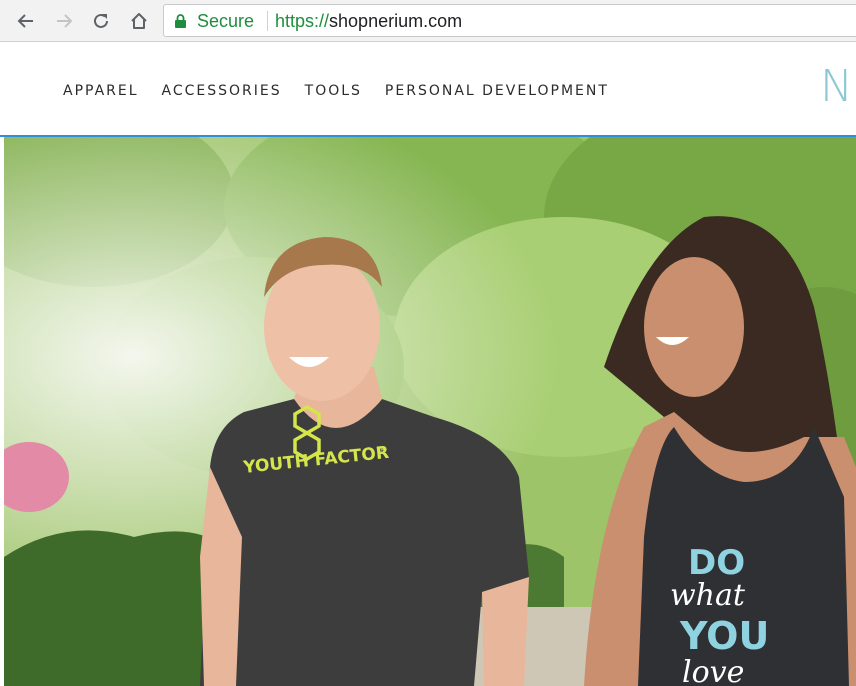 The width and height of the screenshot is (856, 686). I want to click on nav-tools: TOOLS, so click(333, 91).